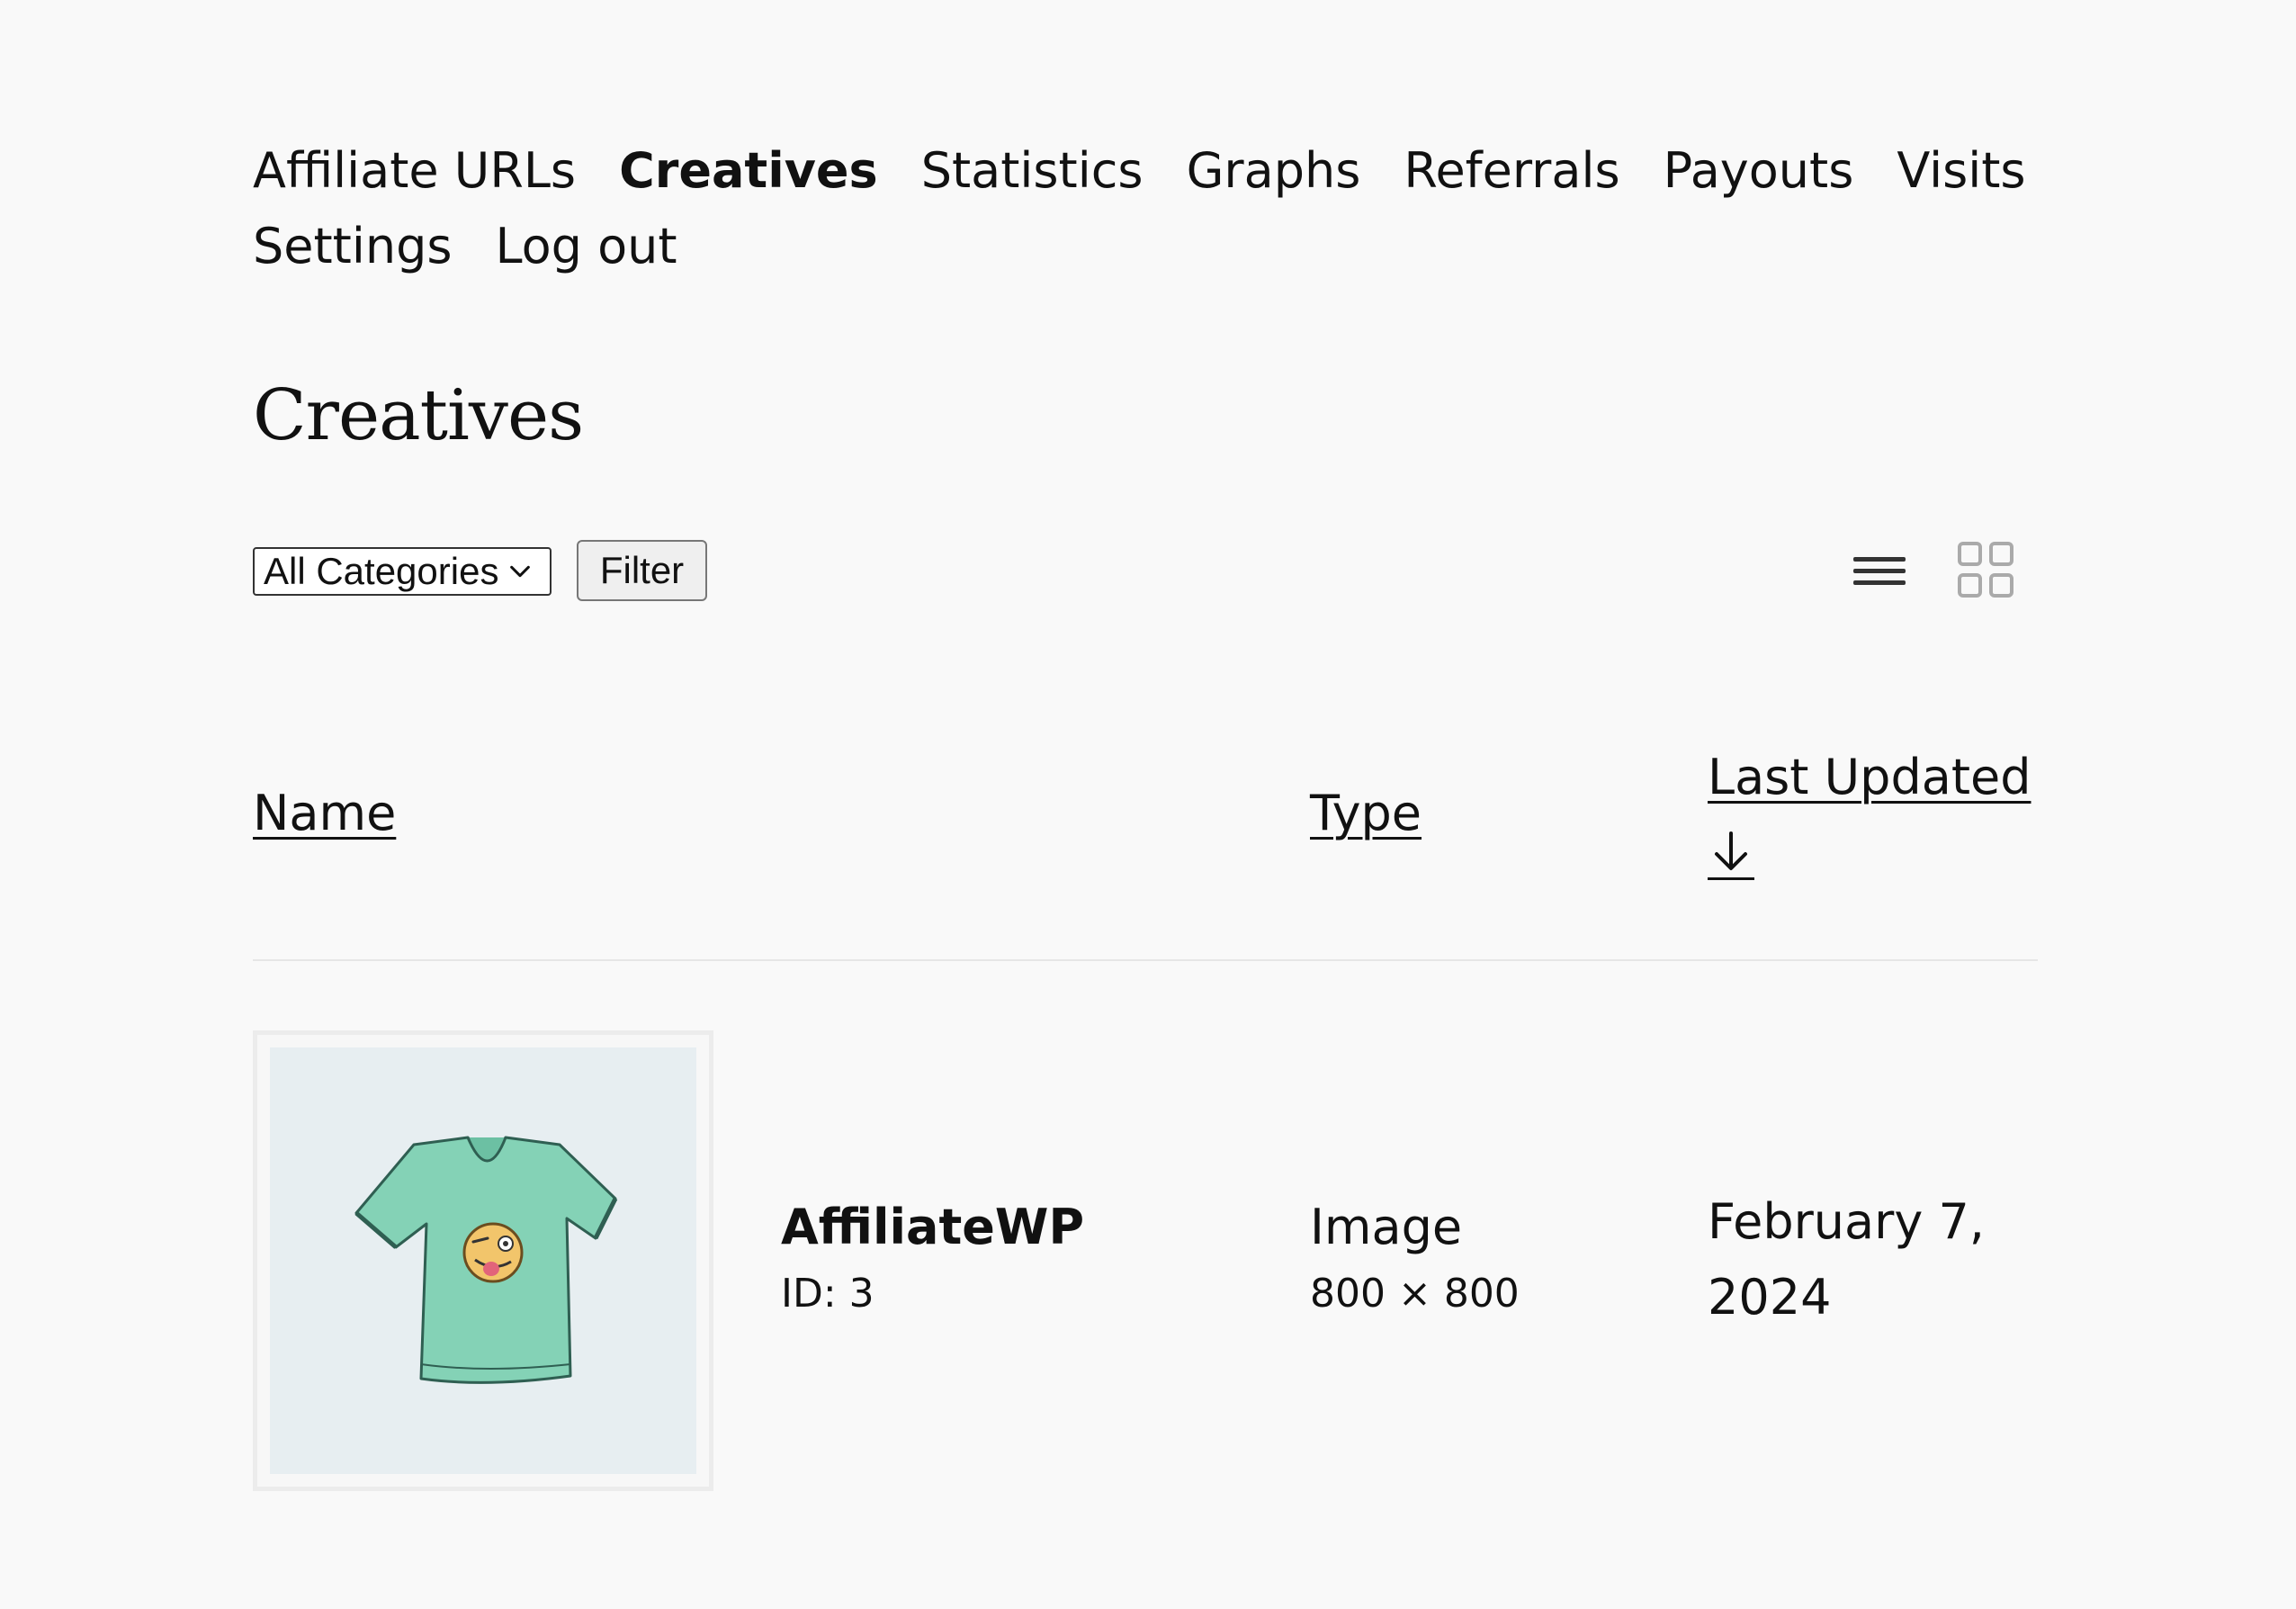 Image resolution: width=2296 pixels, height=1609 pixels. What do you see at coordinates (352, 246) in the screenshot?
I see `nav-settings: Settings` at bounding box center [352, 246].